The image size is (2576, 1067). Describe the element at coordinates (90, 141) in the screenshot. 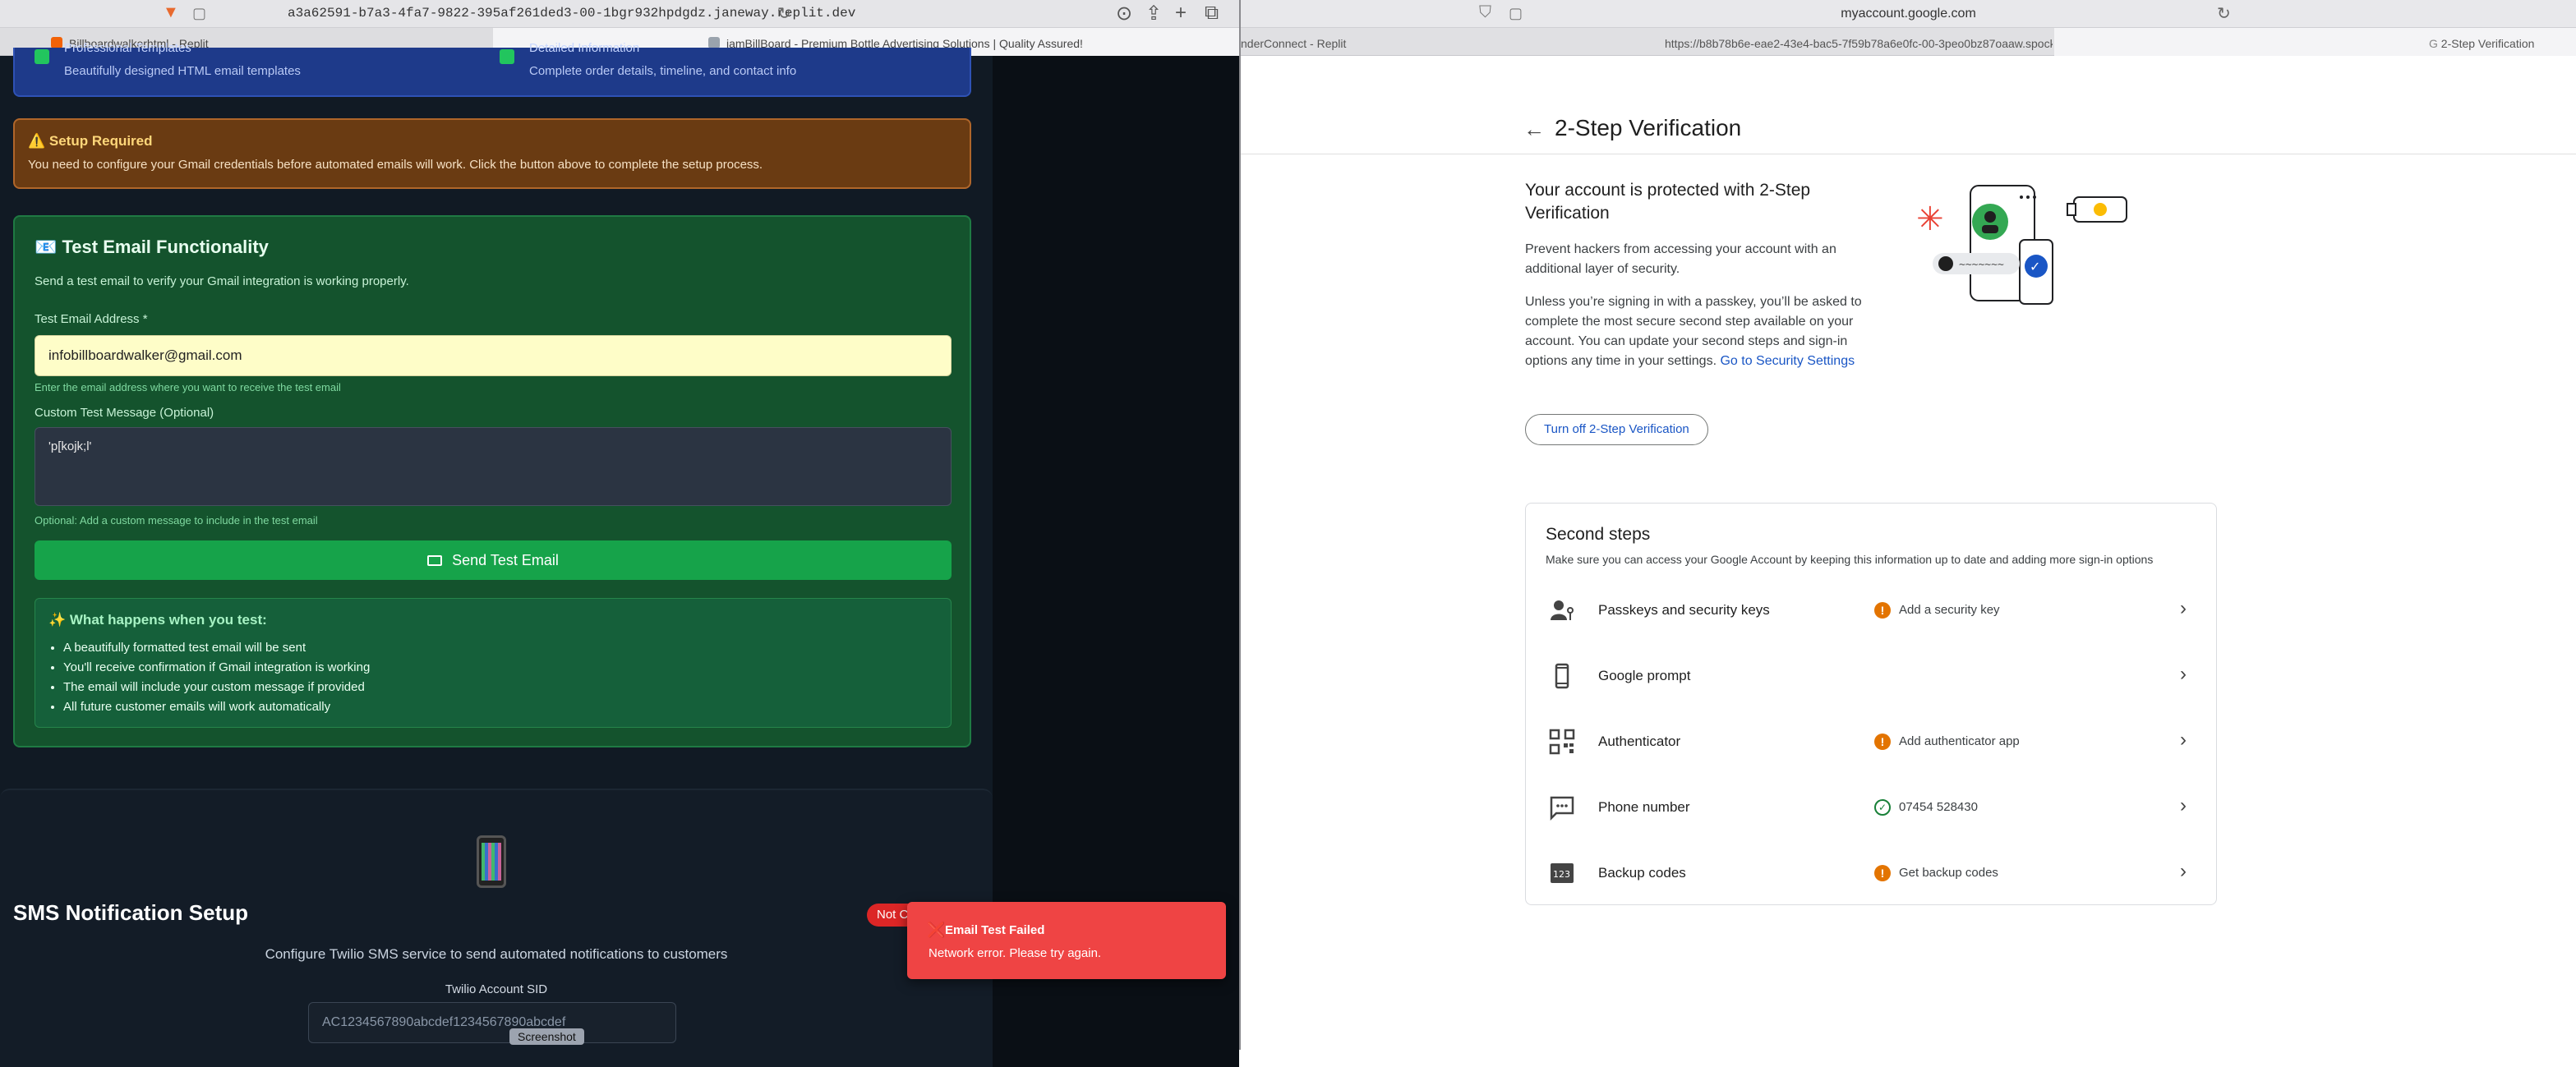

I see `alert-title: ⚠️ Setup Required` at that location.